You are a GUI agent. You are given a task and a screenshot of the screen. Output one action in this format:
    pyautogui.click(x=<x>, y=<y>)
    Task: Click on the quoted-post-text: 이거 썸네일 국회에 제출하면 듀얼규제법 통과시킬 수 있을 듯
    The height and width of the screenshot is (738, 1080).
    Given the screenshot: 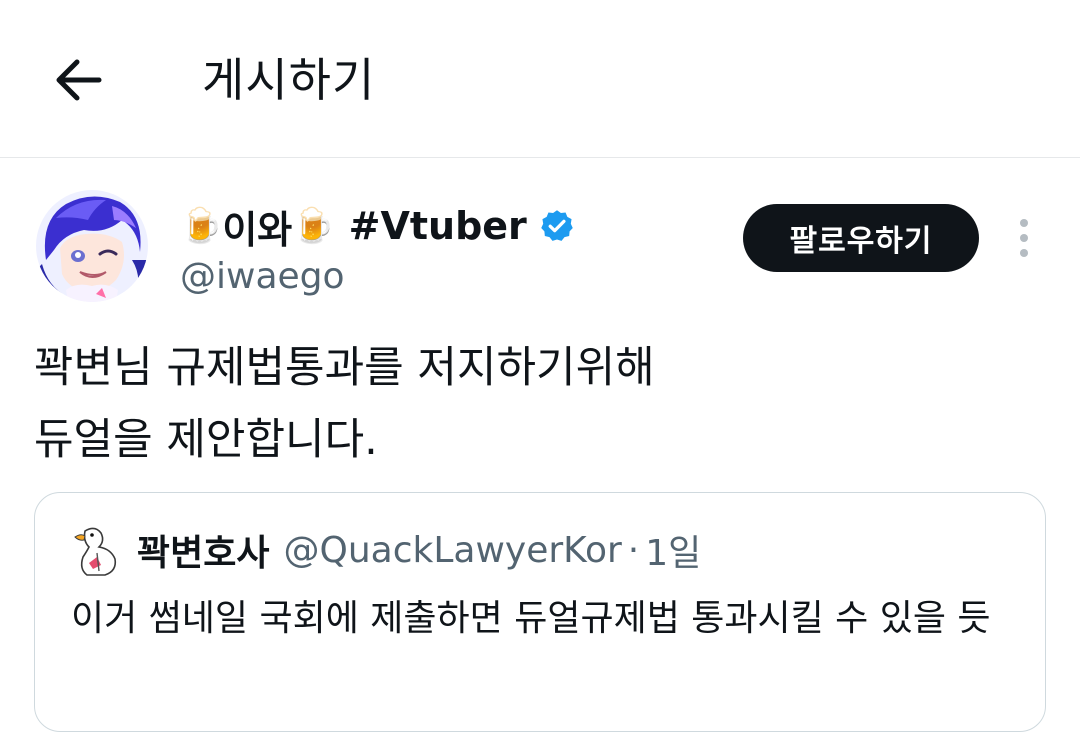 What is the action you would take?
    pyautogui.click(x=531, y=618)
    